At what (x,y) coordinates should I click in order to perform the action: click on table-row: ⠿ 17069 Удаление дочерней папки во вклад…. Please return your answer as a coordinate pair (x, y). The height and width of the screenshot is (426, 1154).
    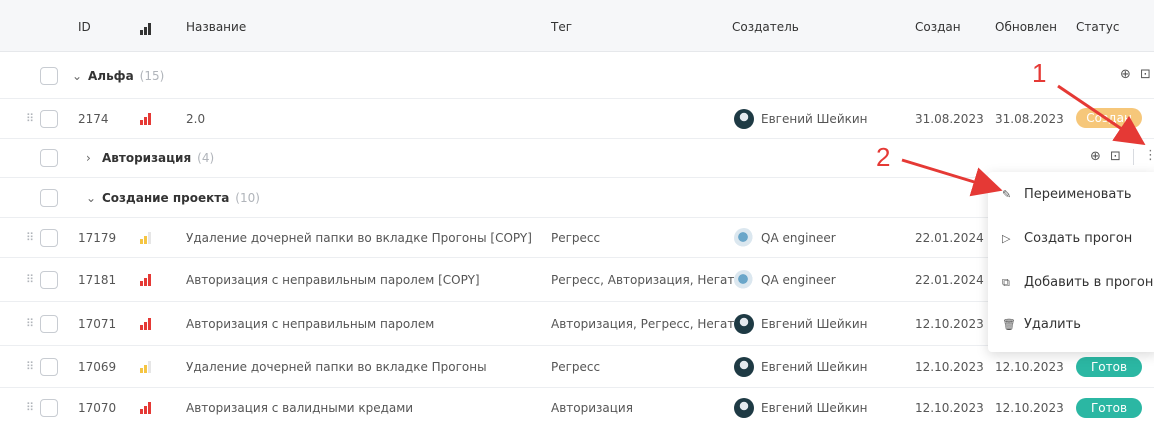
    Looking at the image, I should click on (577, 367).